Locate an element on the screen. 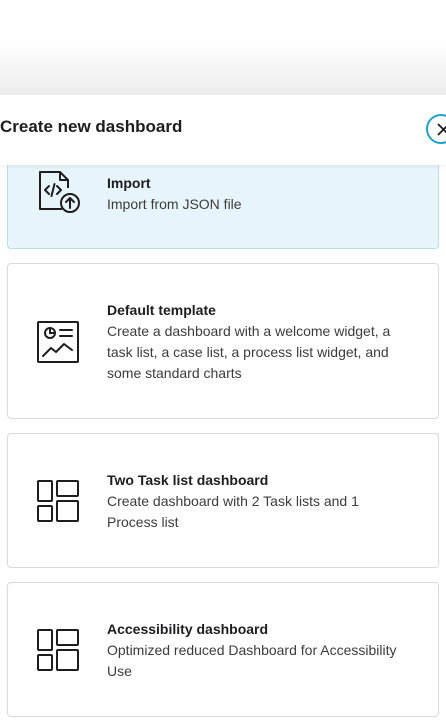 The height and width of the screenshot is (724, 446). chart-document-icon is located at coordinates (58, 342).